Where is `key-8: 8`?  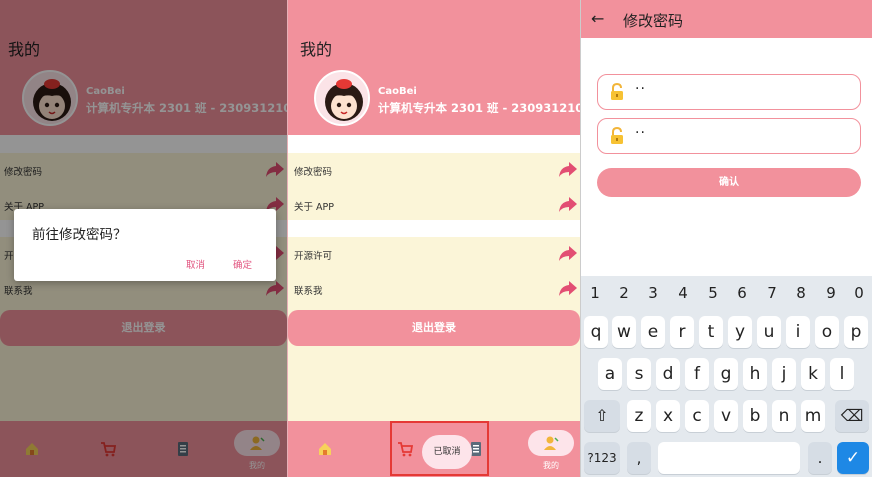
key-8: 8 is located at coordinates (801, 293).